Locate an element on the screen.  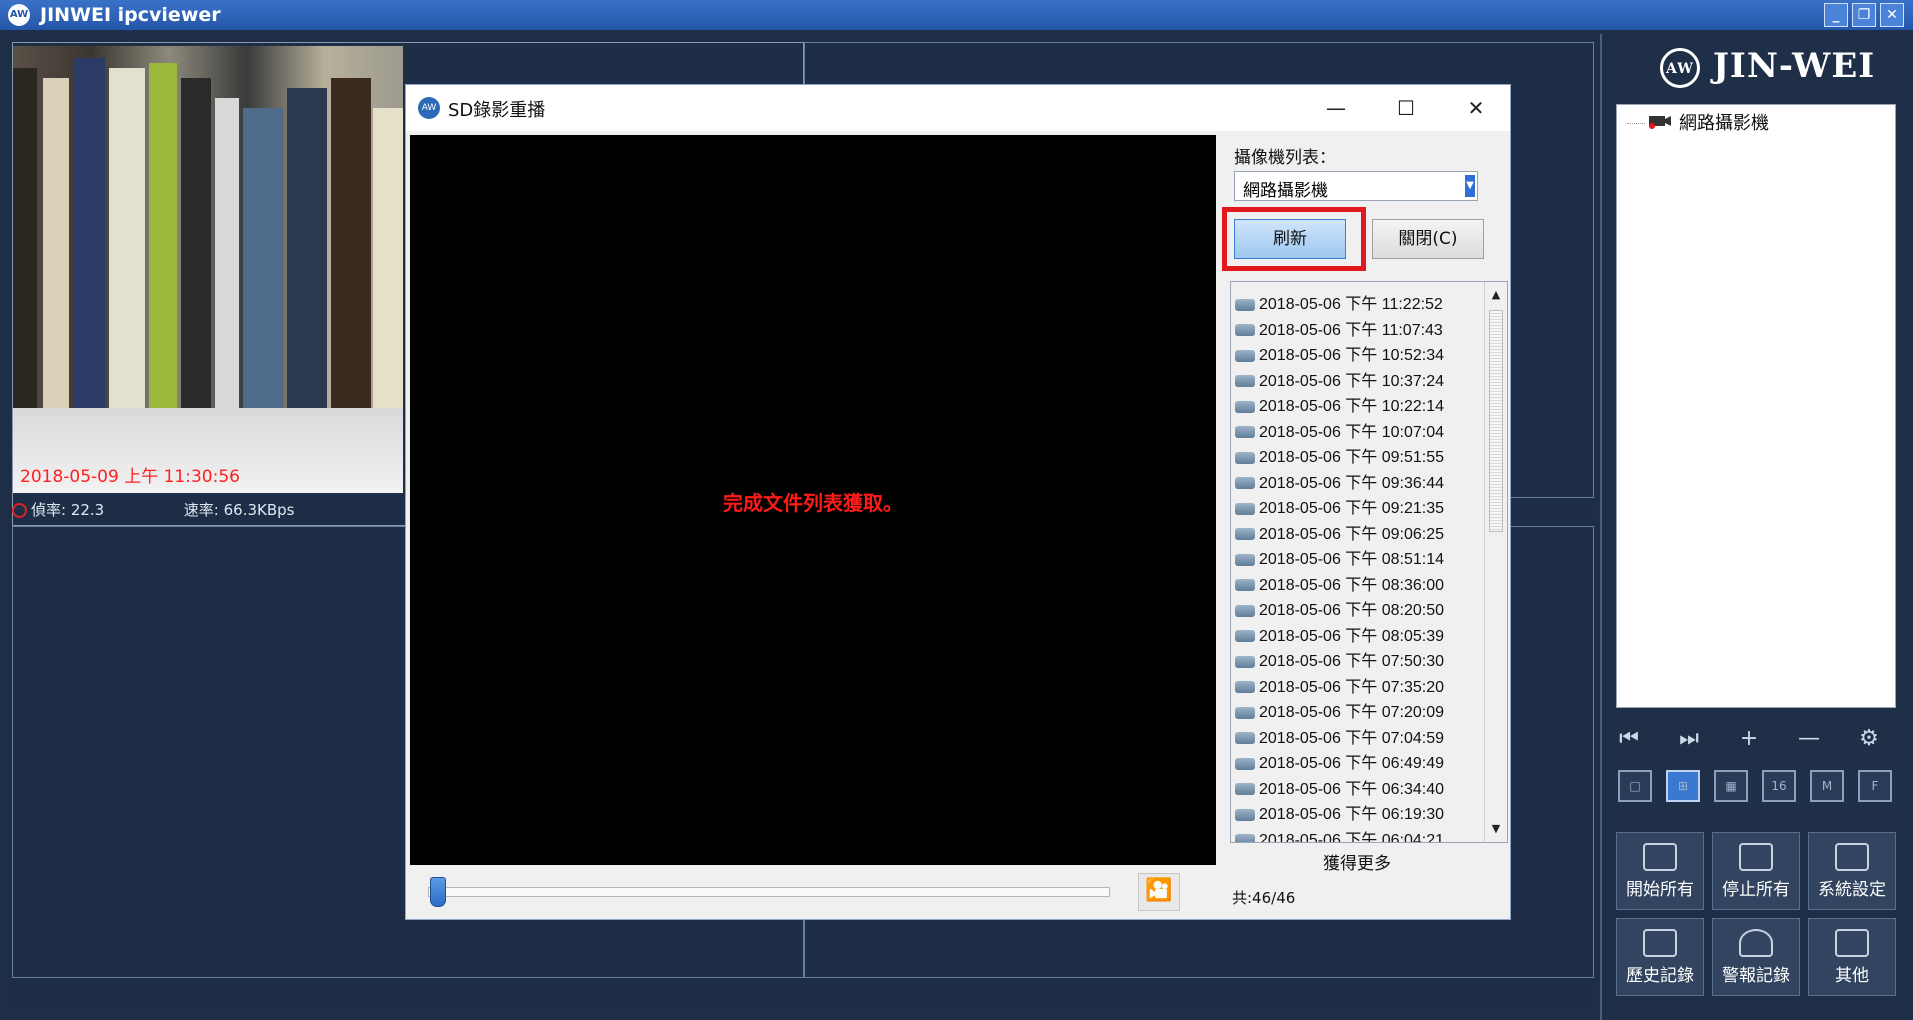
file-list-item: 2018-05-06 下午 09:51:55 is located at coordinates (1339, 455).